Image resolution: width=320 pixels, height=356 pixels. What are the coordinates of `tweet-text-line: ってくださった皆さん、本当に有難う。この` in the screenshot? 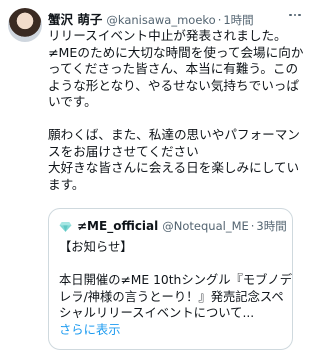 It's located at (173, 68).